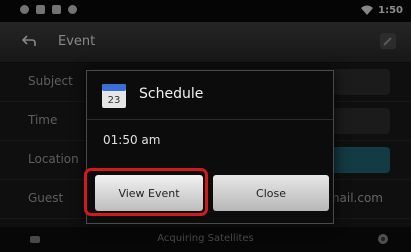  What do you see at coordinates (114, 100) in the screenshot?
I see `svg-text: 23` at bounding box center [114, 100].